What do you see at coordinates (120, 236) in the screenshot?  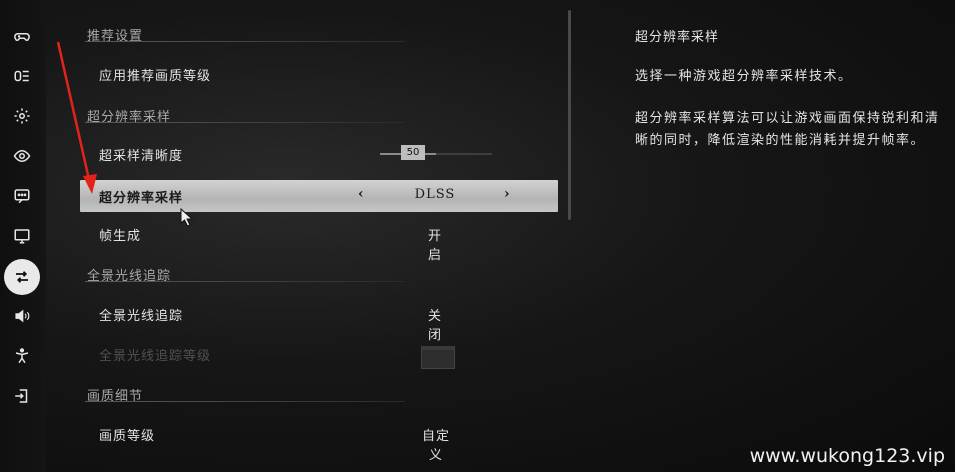 I see `frame-generation-label: 帧生成` at bounding box center [120, 236].